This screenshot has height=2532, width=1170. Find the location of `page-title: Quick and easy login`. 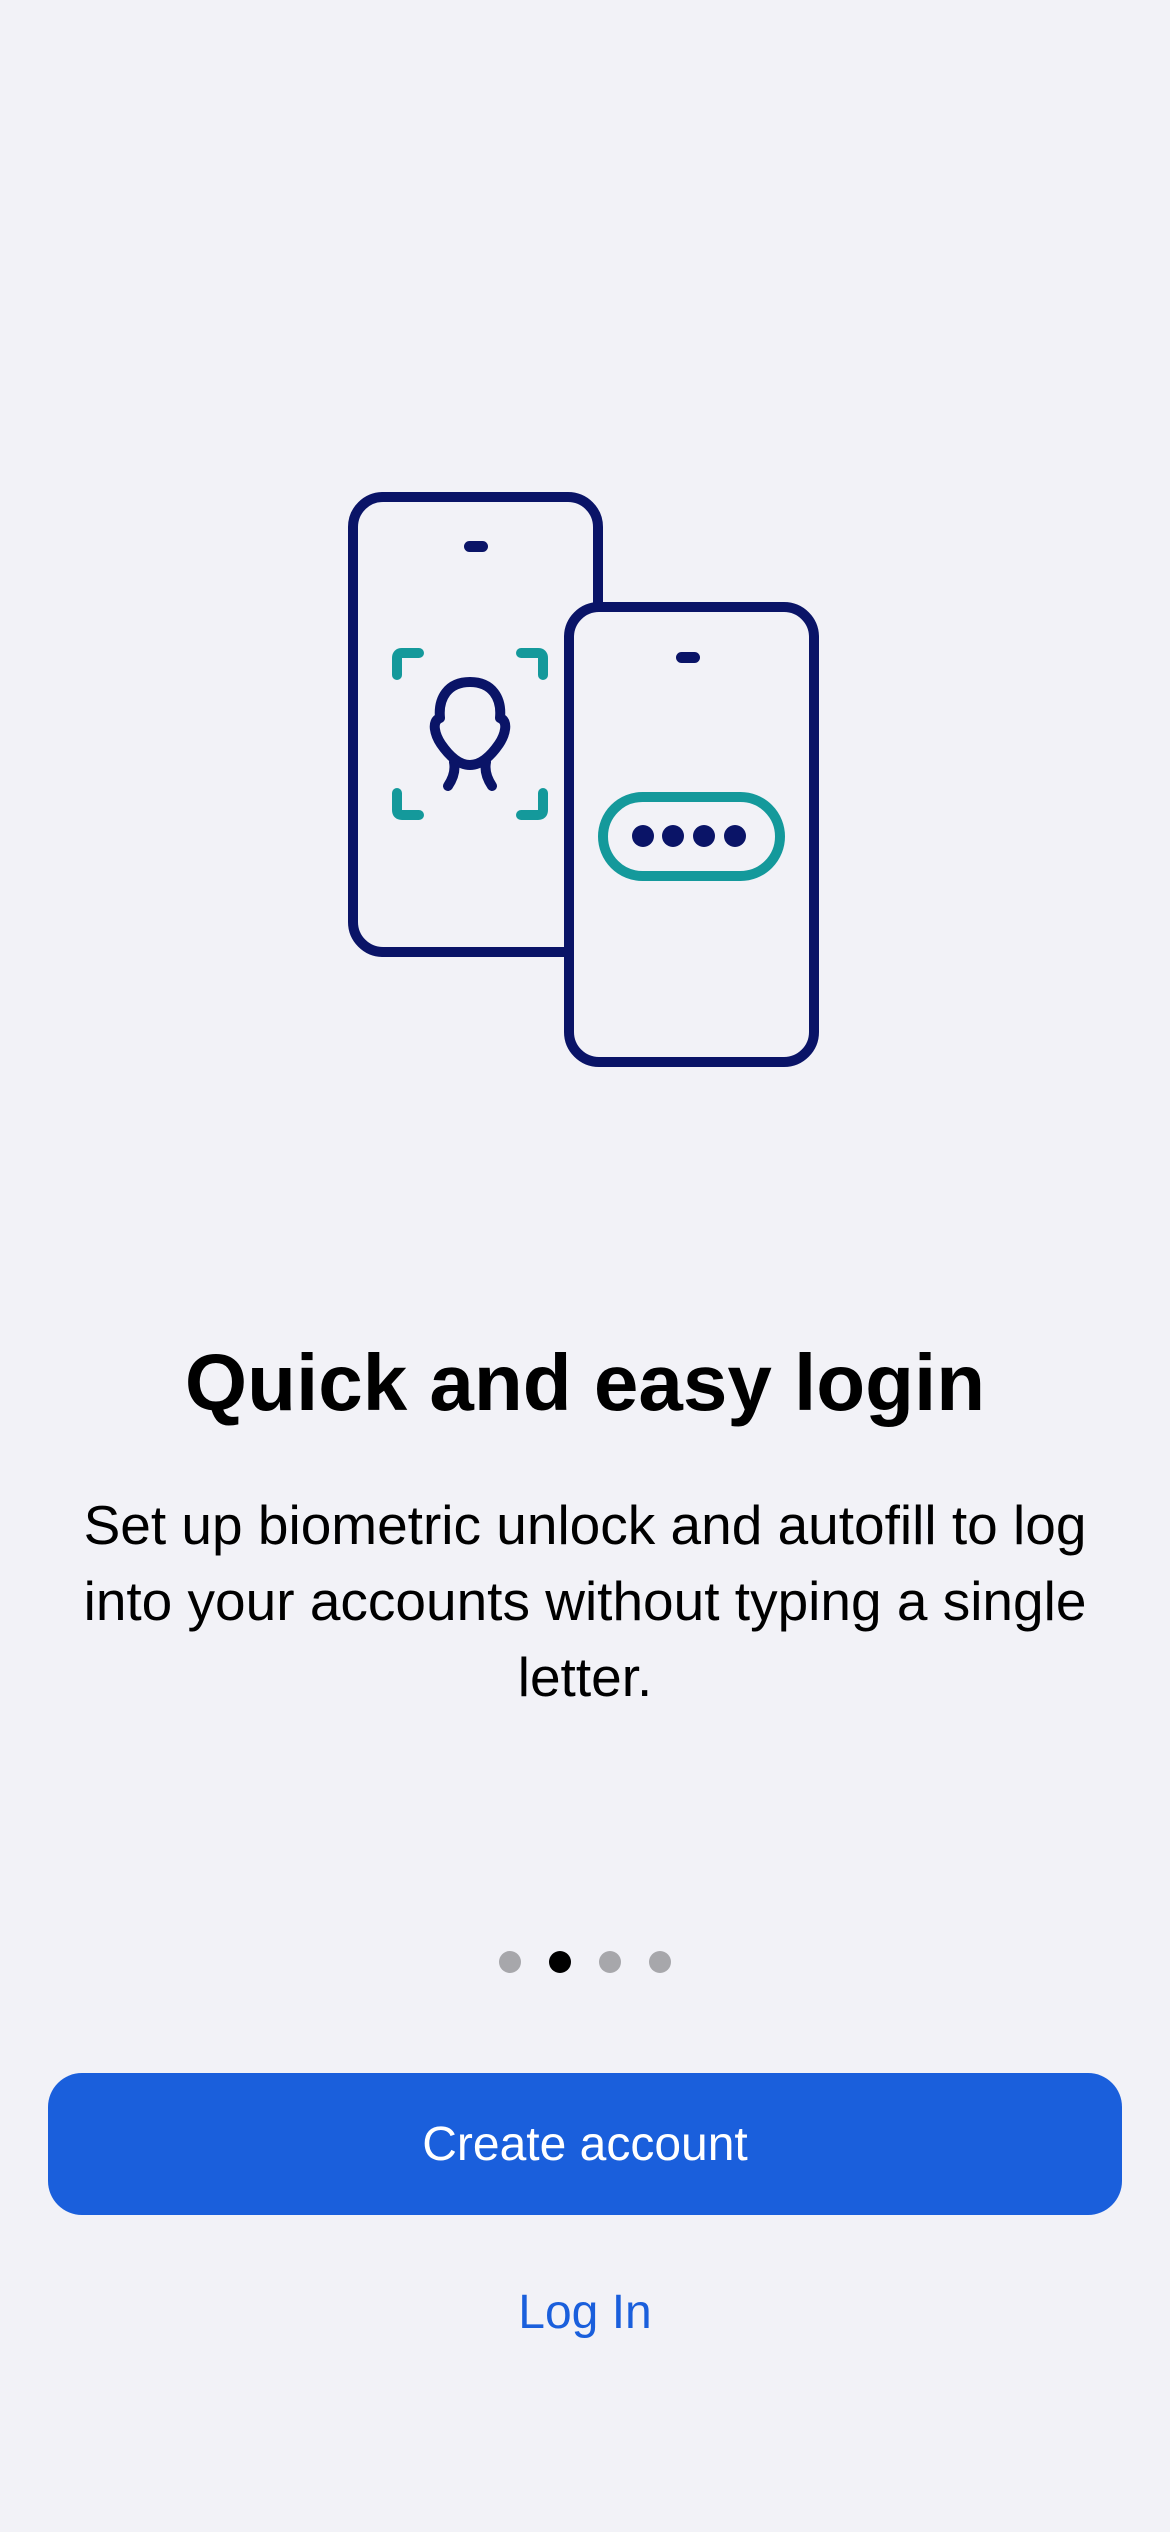

page-title: Quick and easy login is located at coordinates (585, 1382).